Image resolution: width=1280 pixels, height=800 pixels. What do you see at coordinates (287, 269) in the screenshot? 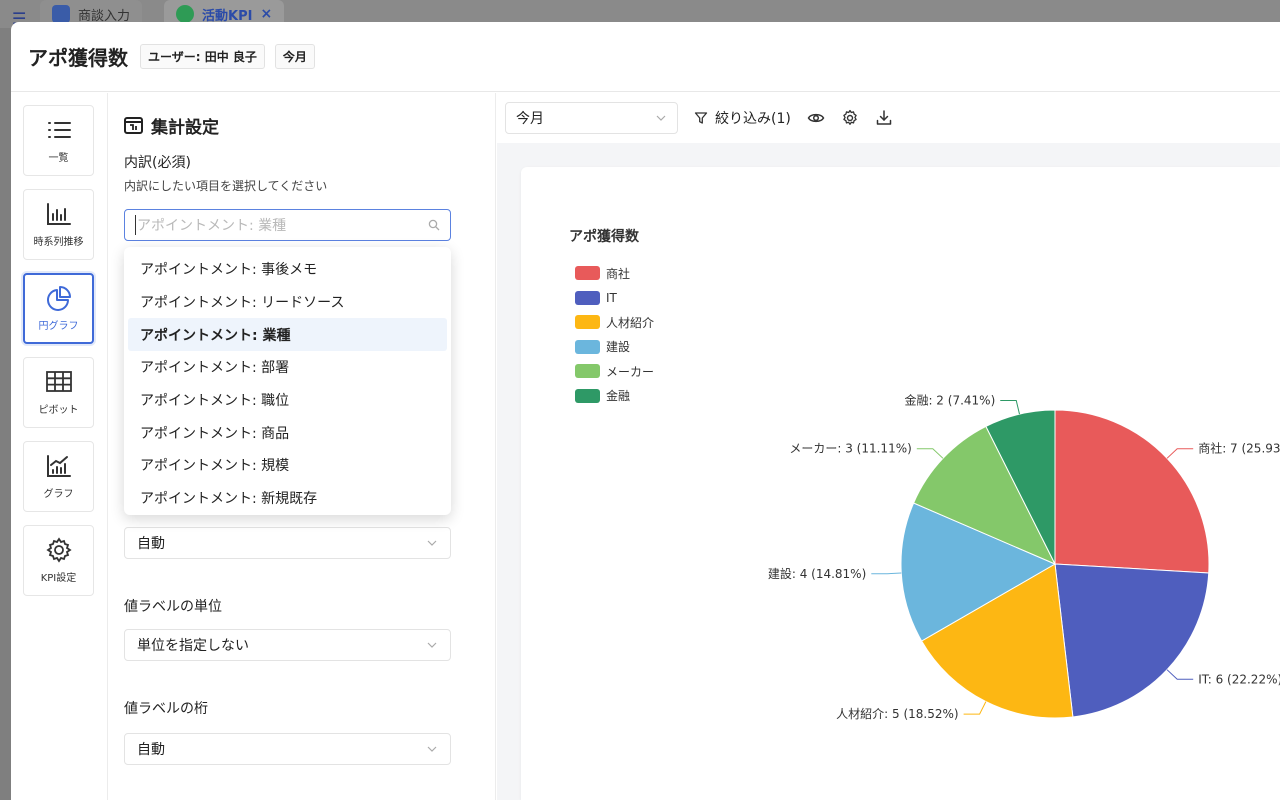
I see `dropdown-option: アポイントメント: 事後メモ` at bounding box center [287, 269].